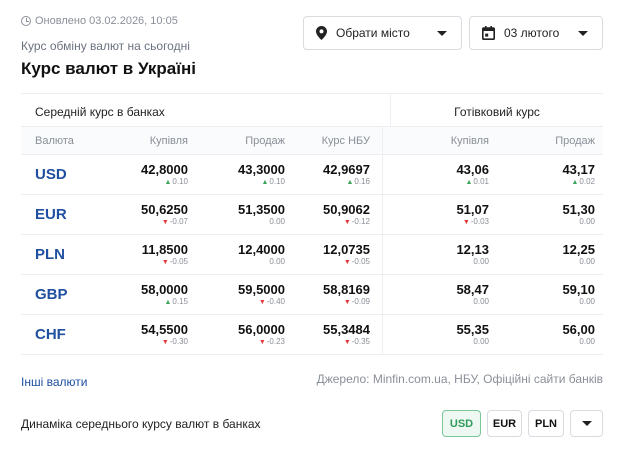 The image size is (620, 453). I want to click on nbu-cell-change: -0.09, so click(357, 302).